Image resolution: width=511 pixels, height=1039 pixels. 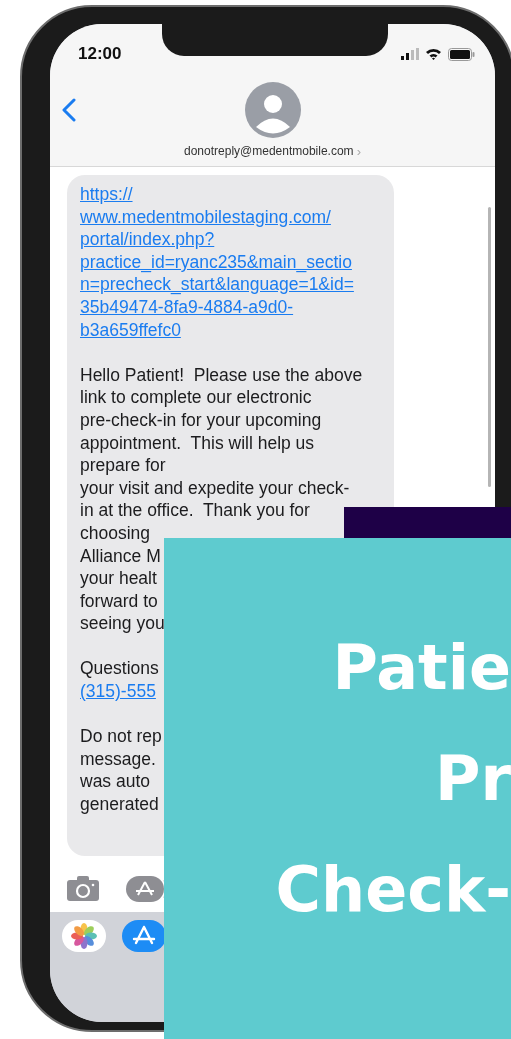 I want to click on phone-link: (315)-555, so click(x=118, y=691).